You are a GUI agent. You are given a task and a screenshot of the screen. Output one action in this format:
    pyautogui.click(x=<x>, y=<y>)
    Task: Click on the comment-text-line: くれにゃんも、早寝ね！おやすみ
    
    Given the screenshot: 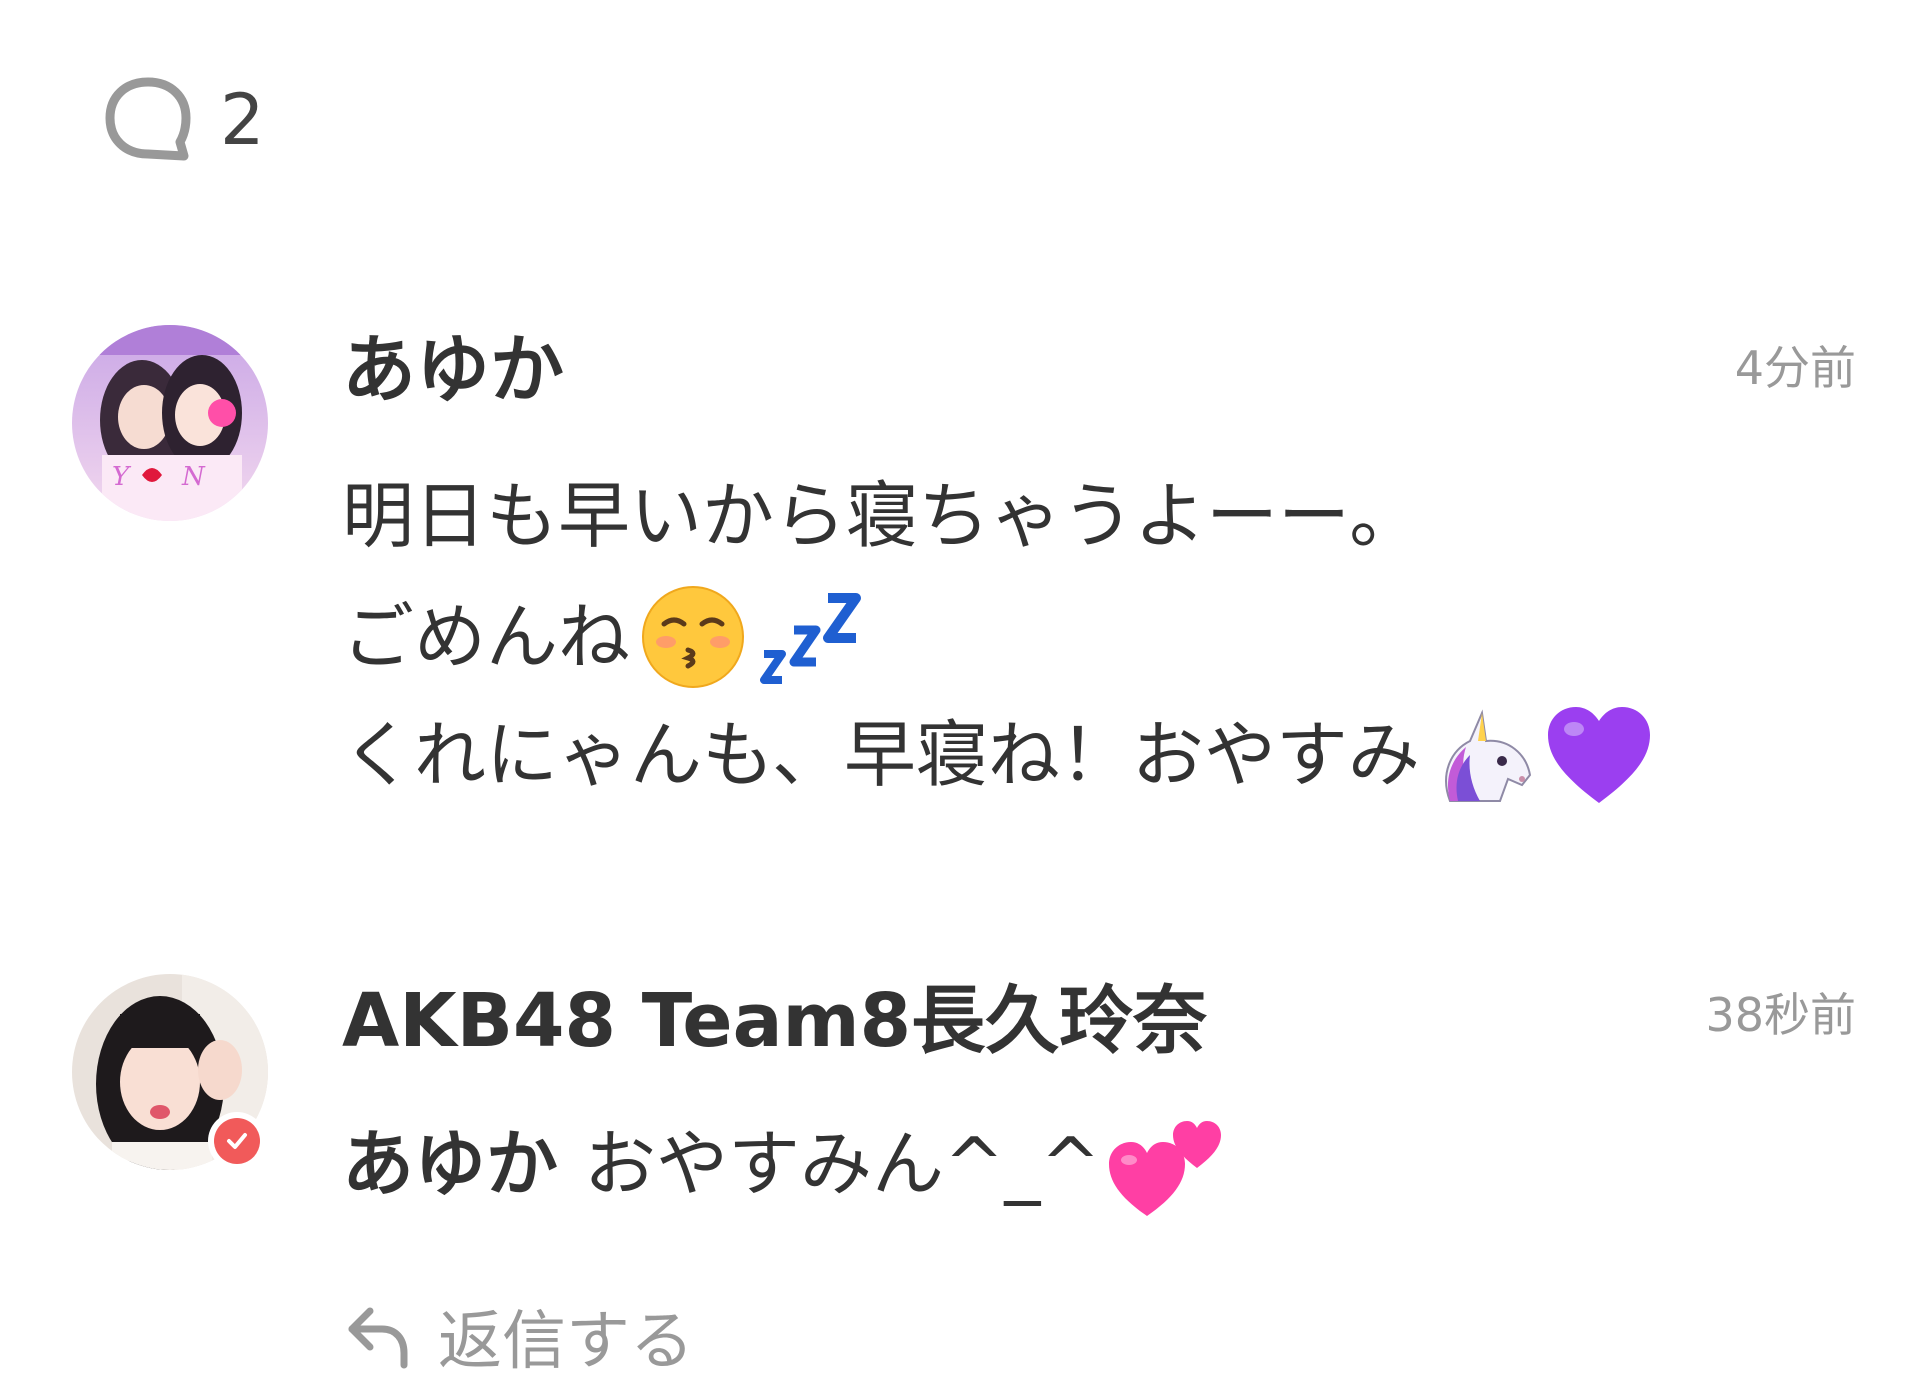 What is the action you would take?
    pyautogui.click(x=998, y=755)
    